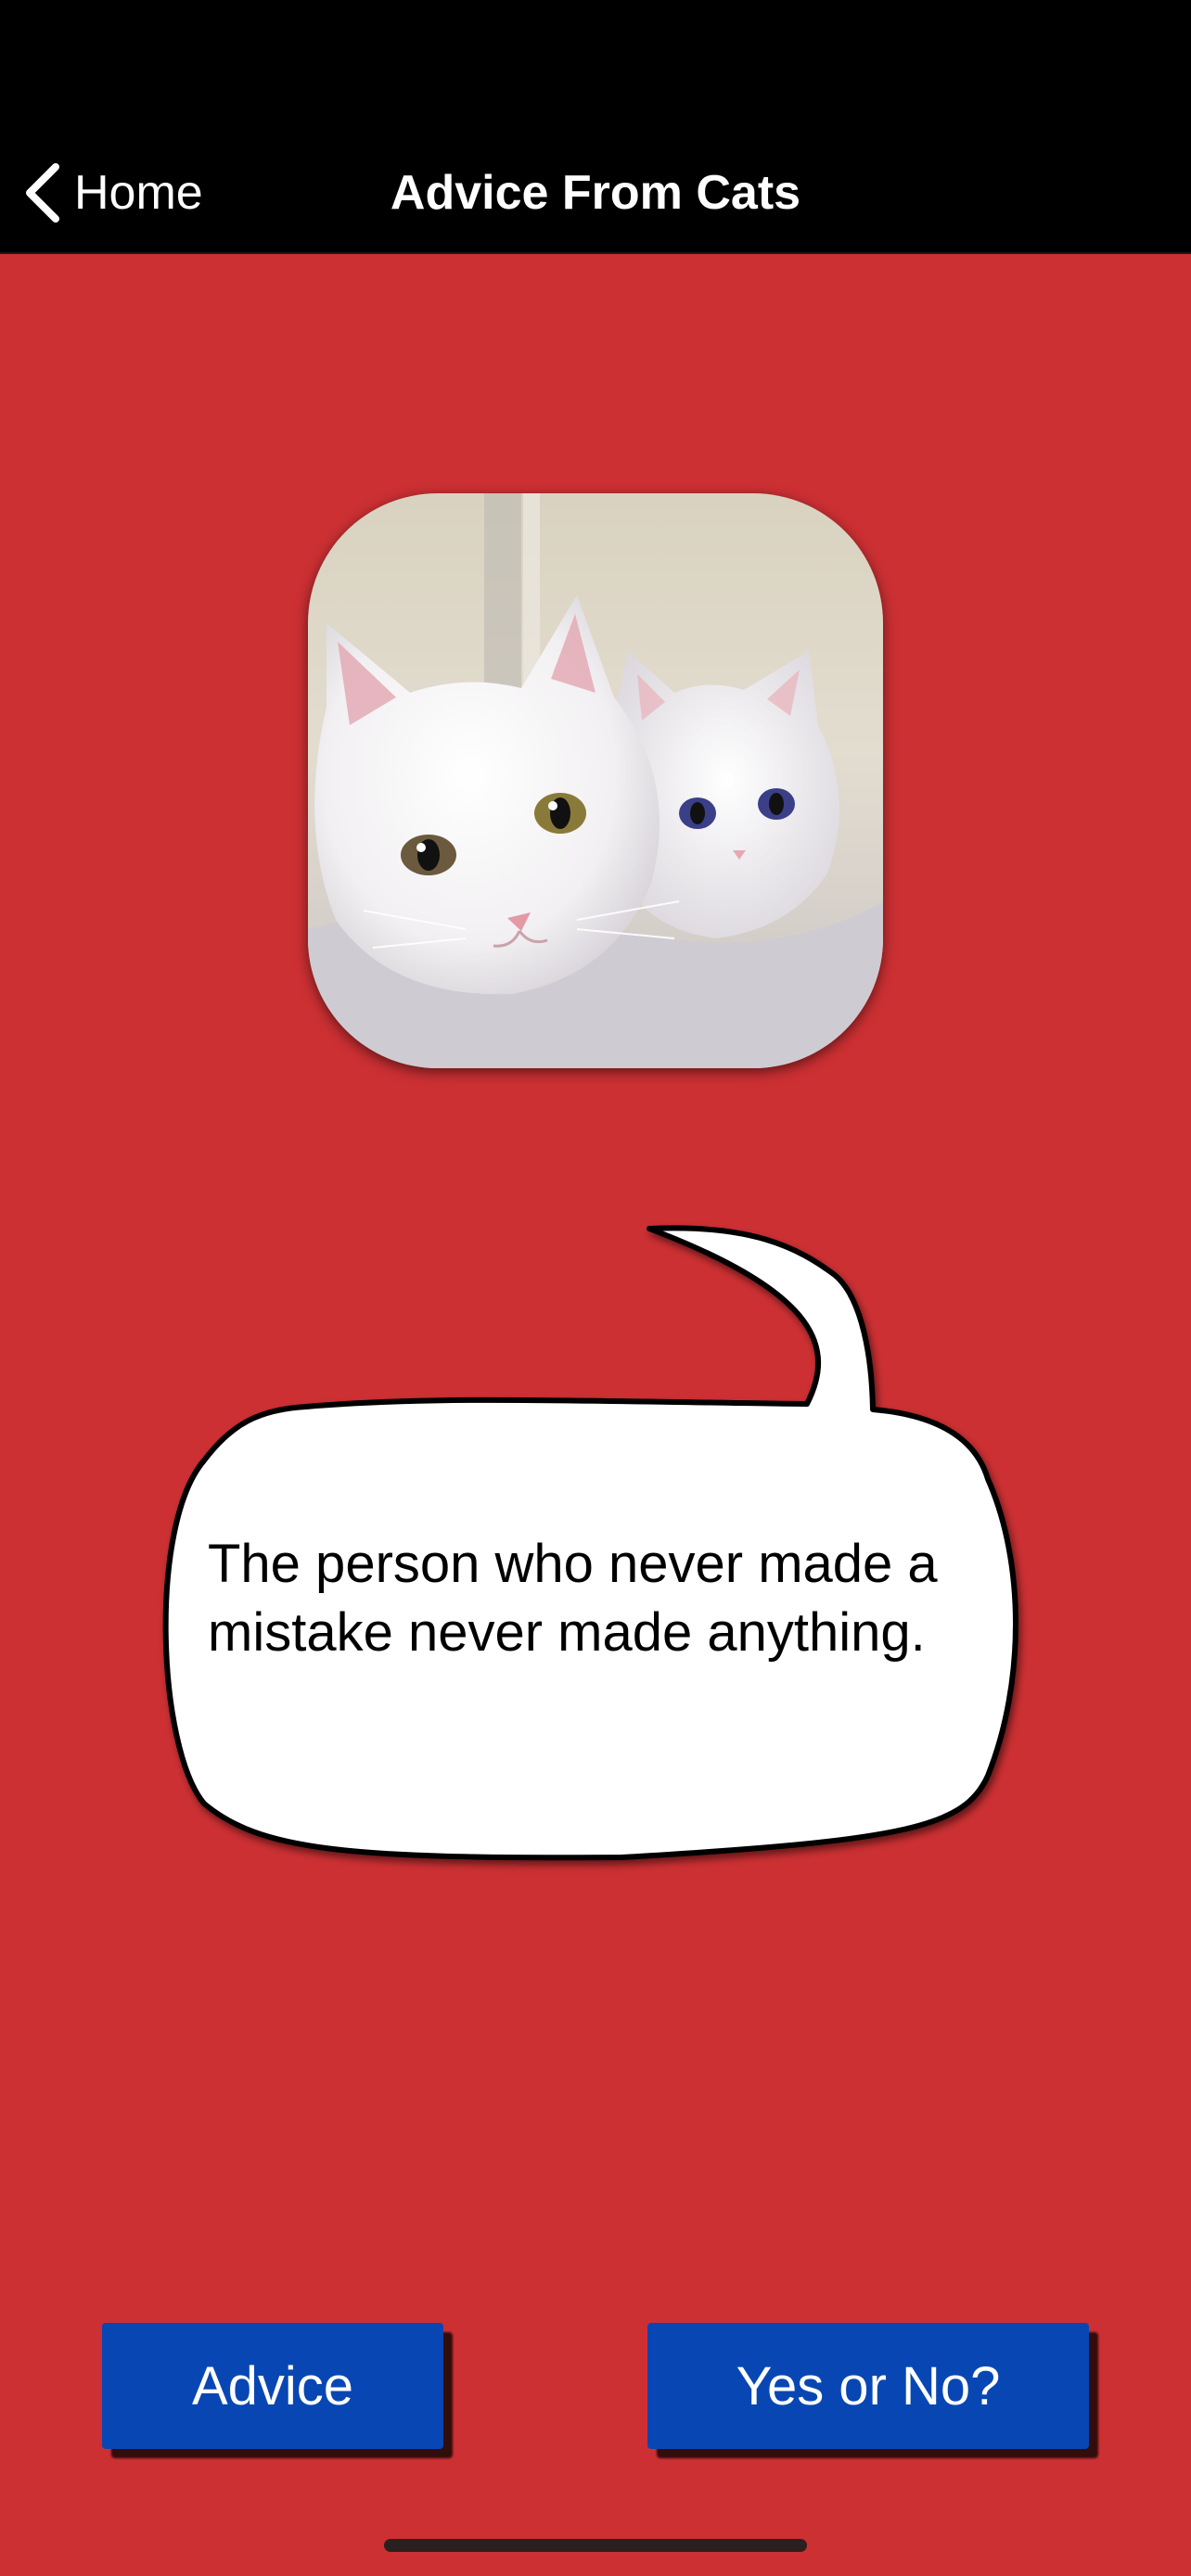 The image size is (1191, 2576). What do you see at coordinates (595, 196) in the screenshot?
I see `navigation-bar: Home Advice From Cats` at bounding box center [595, 196].